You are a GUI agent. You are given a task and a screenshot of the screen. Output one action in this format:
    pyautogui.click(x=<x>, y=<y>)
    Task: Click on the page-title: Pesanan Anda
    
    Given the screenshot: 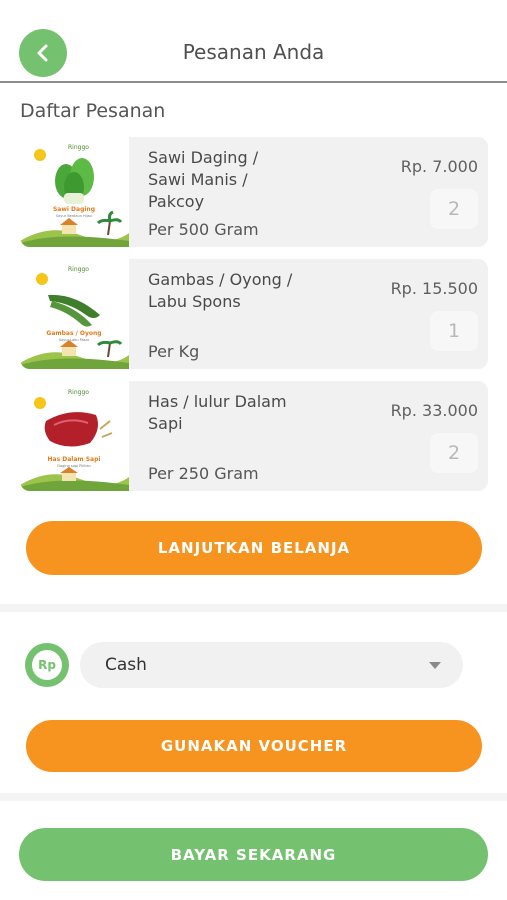 What is the action you would take?
    pyautogui.click(x=253, y=52)
    